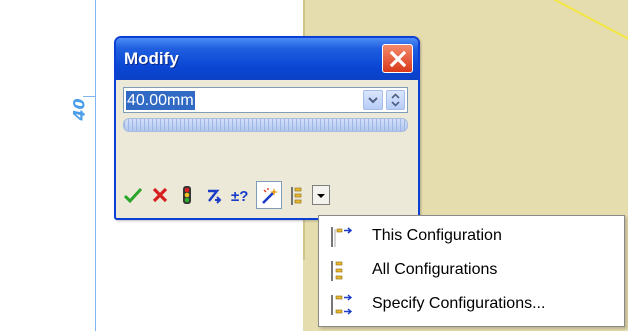 Image resolution: width=628 pixels, height=331 pixels. What do you see at coordinates (160, 100) in the screenshot?
I see `value-text: 40.00mm` at bounding box center [160, 100].